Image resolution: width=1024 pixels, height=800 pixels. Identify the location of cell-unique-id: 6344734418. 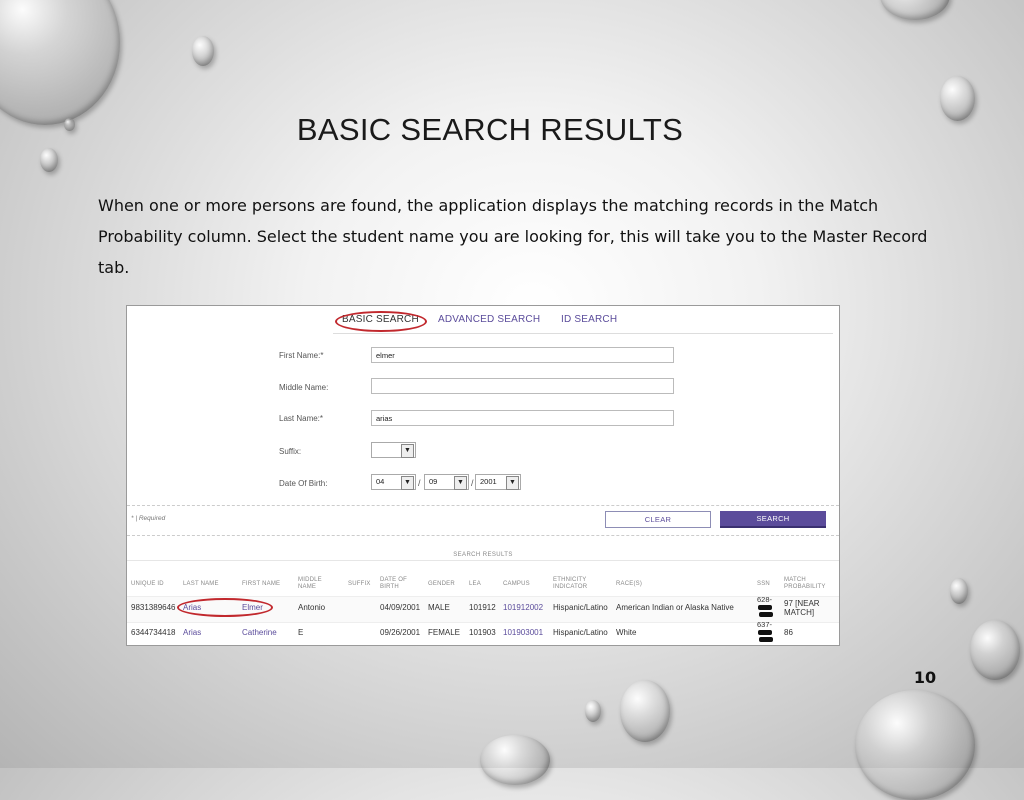
(153, 632).